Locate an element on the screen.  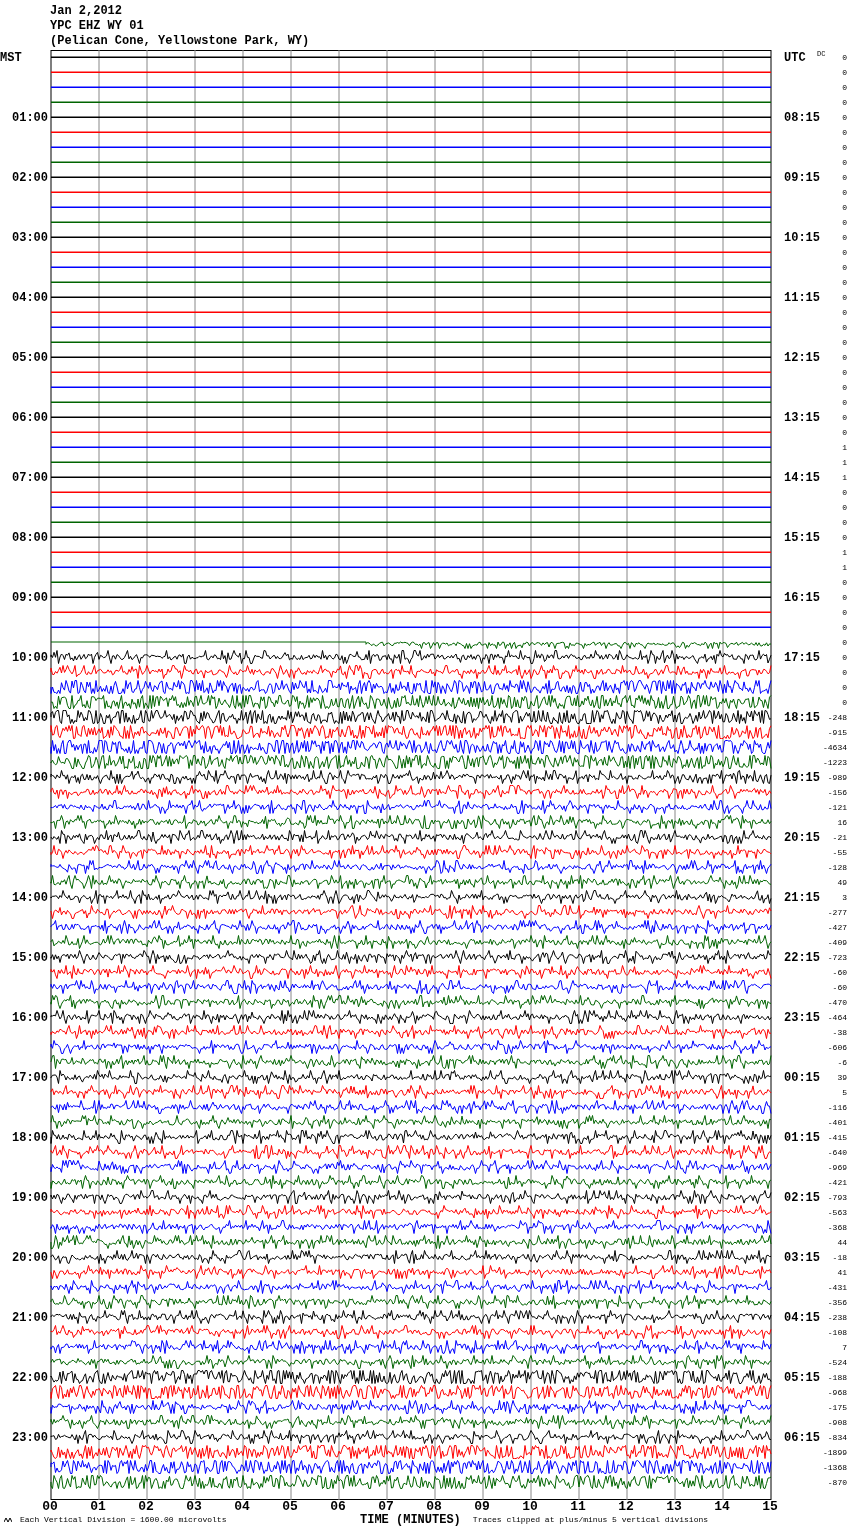
time-axis-label: TIME (MINUTES) is located at coordinates (410, 1520).